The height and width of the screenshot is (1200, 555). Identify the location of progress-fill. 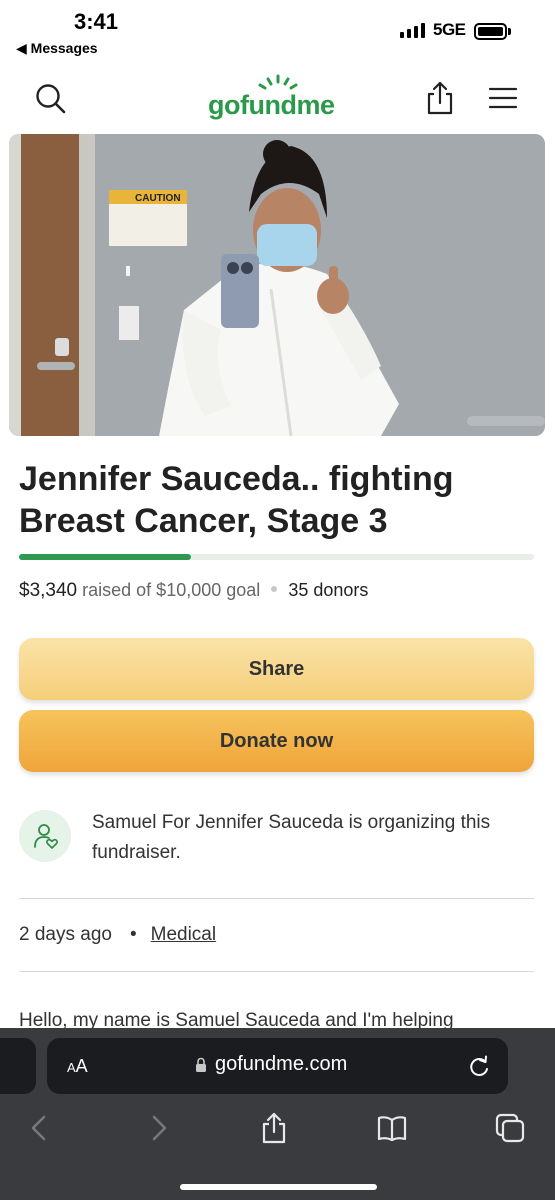
(105, 557).